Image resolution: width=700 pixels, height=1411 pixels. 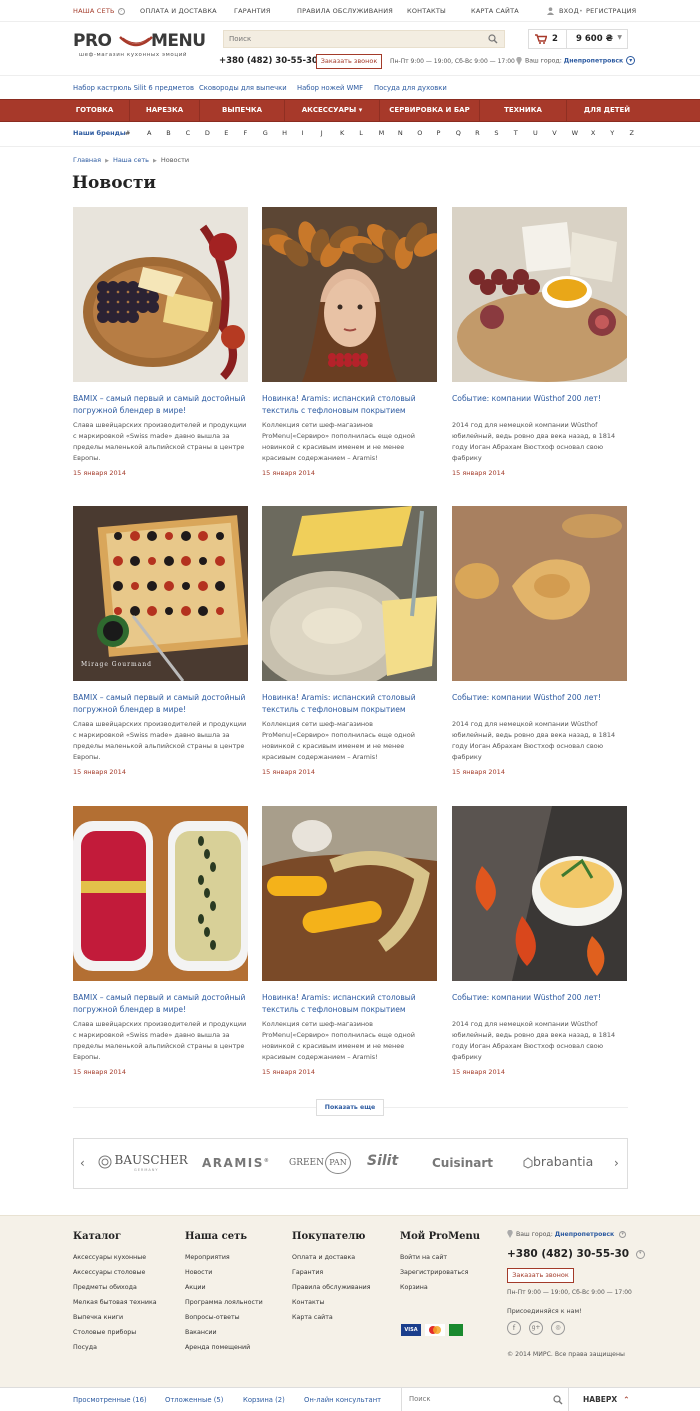 I want to click on carousel-next-icon: ›, so click(x=616, y=1163).